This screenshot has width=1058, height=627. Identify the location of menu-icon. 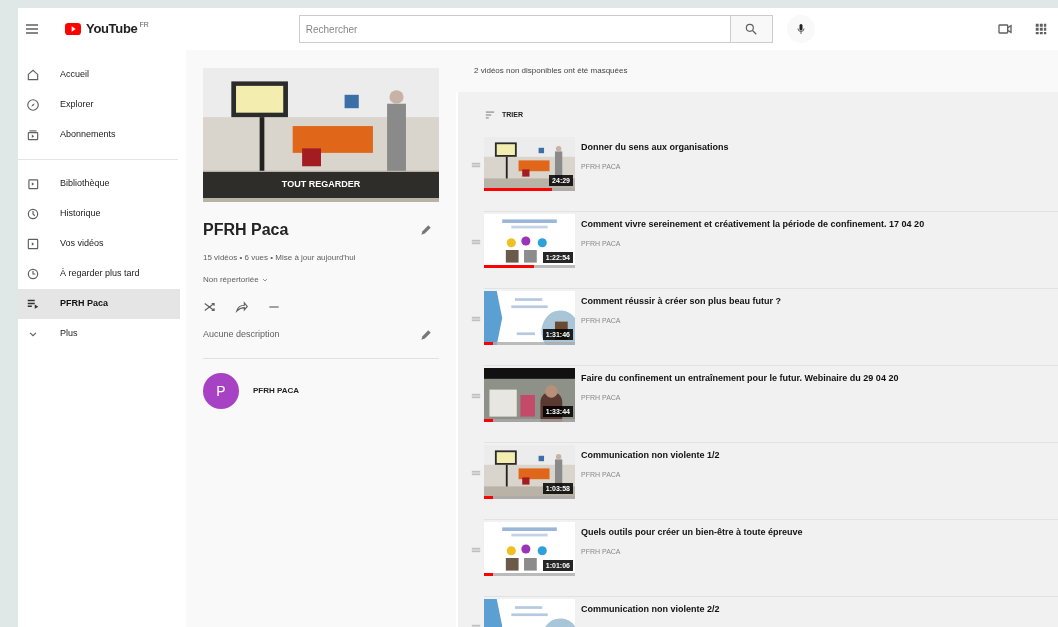
(32, 29).